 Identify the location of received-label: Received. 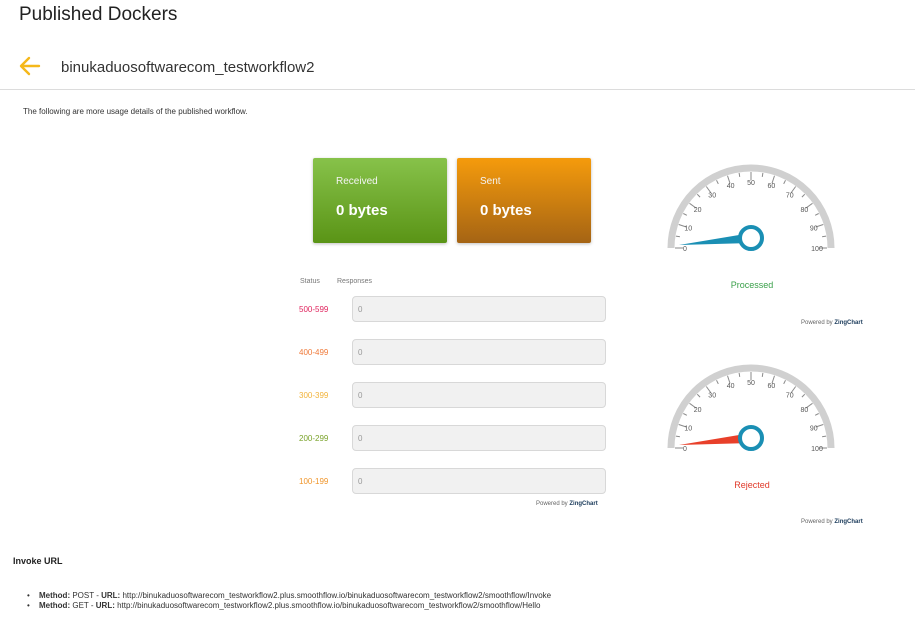
(357, 181).